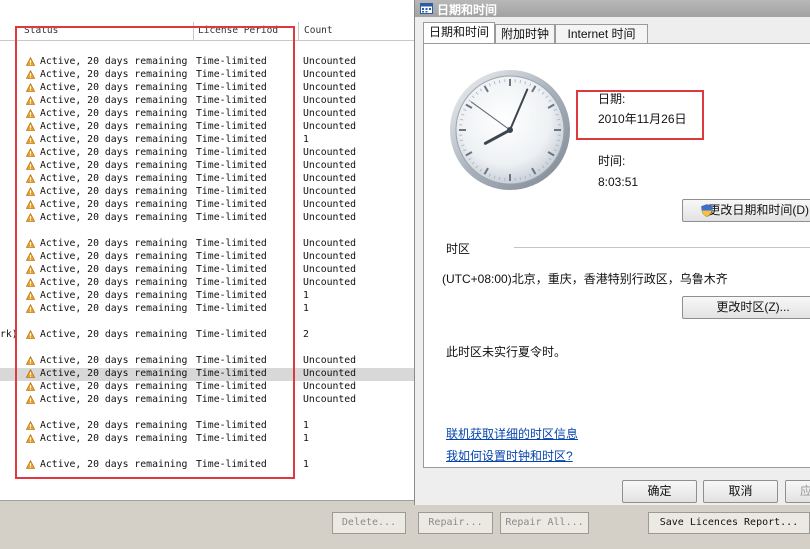 This screenshot has width=810, height=549. I want to click on column-header-status: Status, so click(41, 30).